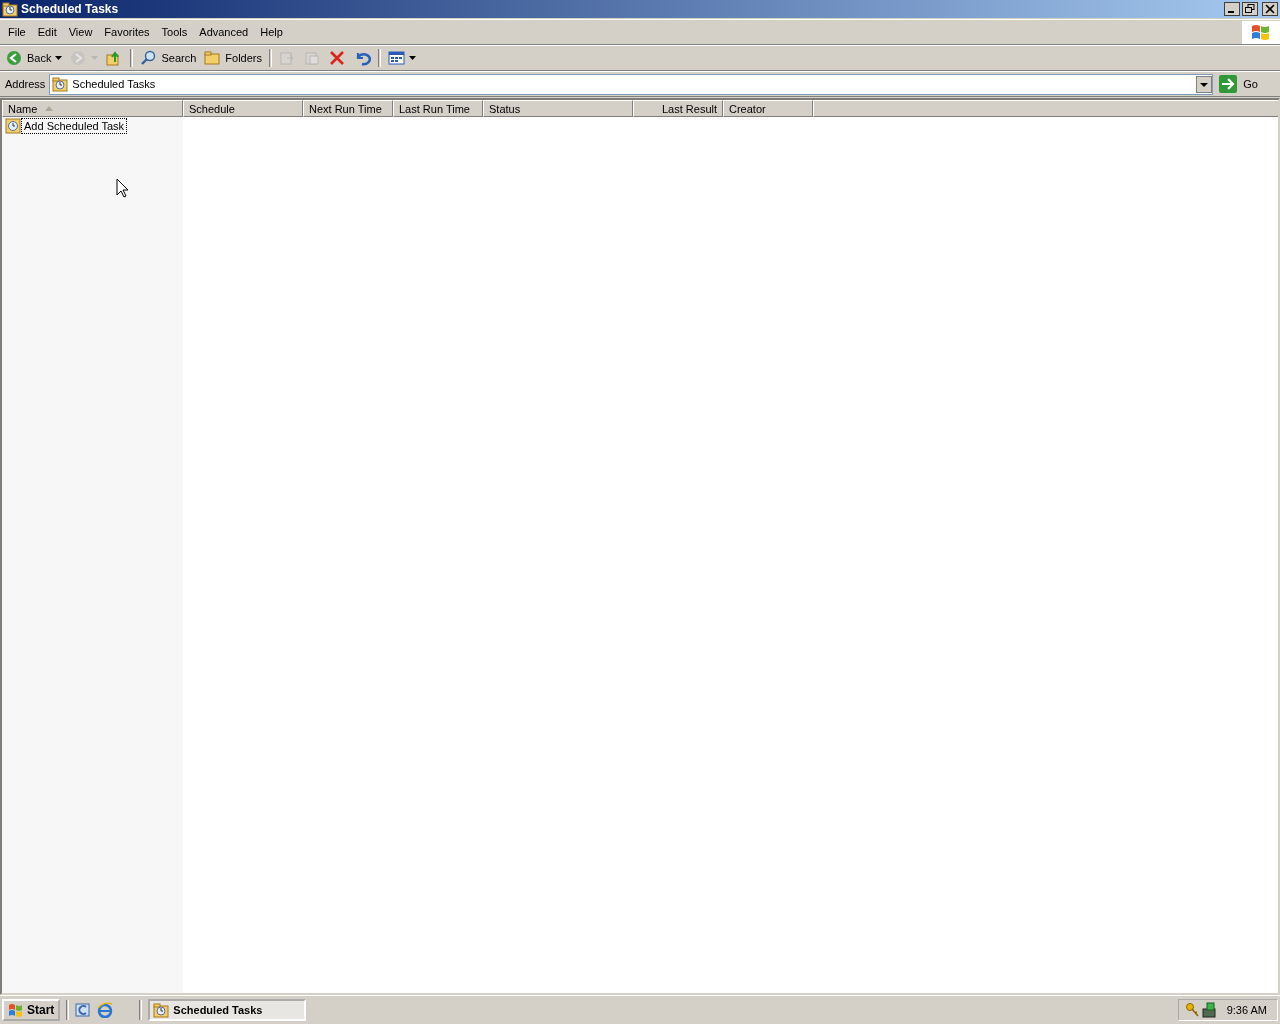 This screenshot has width=1280, height=1024. What do you see at coordinates (362, 58) in the screenshot?
I see `undo-icon` at bounding box center [362, 58].